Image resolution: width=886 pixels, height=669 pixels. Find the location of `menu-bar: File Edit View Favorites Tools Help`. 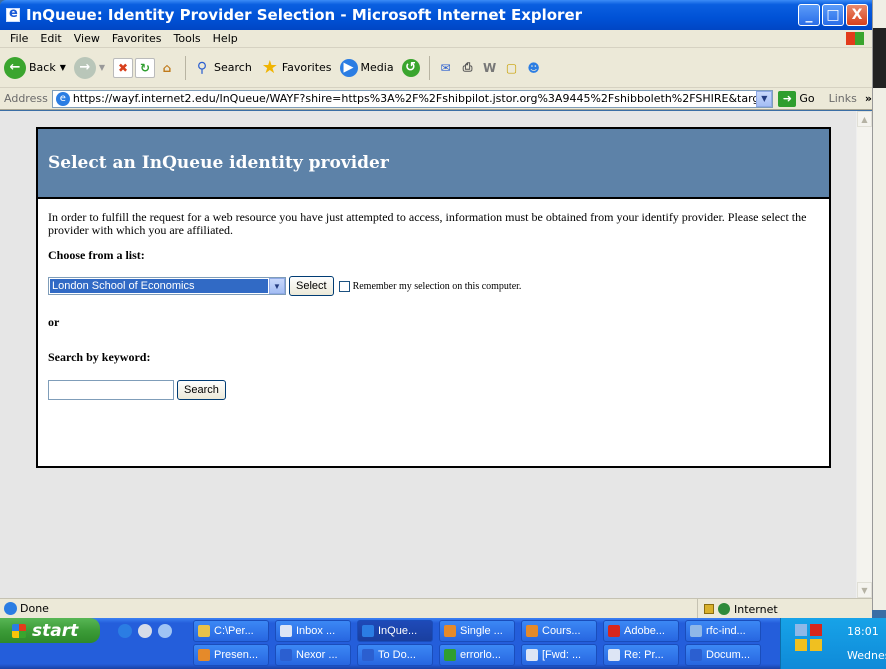

menu-bar: File Edit View Favorites Tools Help is located at coordinates (436, 39).